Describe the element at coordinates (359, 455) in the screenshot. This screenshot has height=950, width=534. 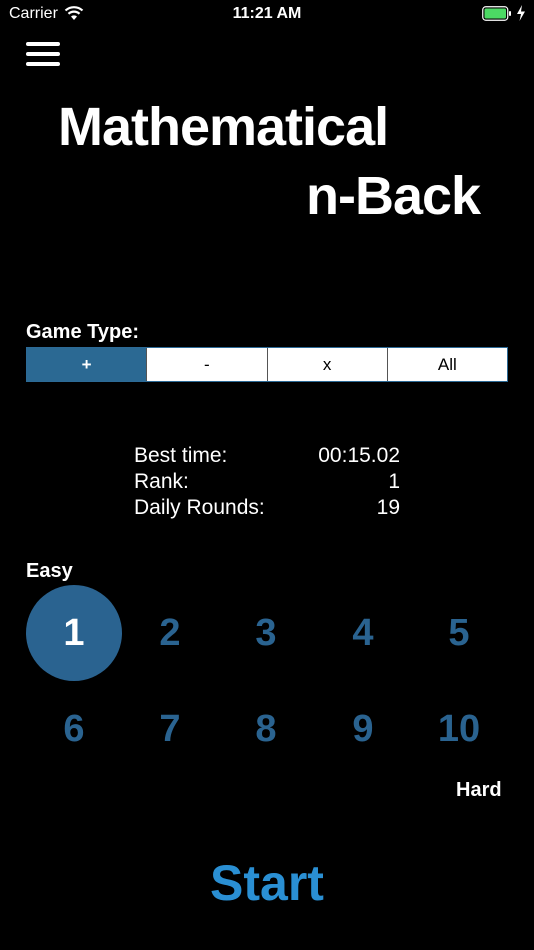
I see `best-time-value: 00:15.02` at that location.